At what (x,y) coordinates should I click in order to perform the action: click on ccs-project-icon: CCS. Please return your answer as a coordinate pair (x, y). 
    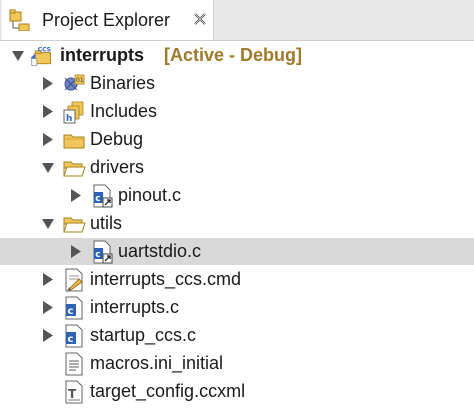
    Looking at the image, I should click on (40, 56).